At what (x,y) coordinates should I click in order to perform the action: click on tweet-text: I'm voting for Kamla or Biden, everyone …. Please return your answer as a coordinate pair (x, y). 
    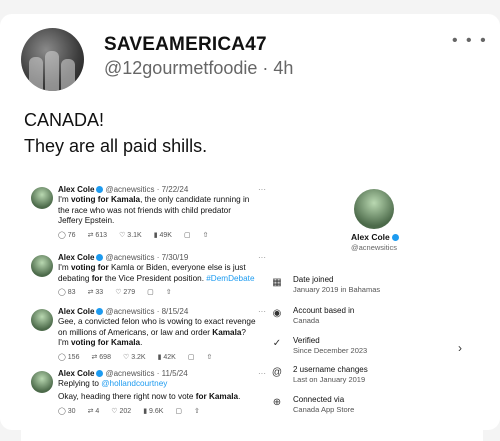
    Looking at the image, I should click on (156, 273).